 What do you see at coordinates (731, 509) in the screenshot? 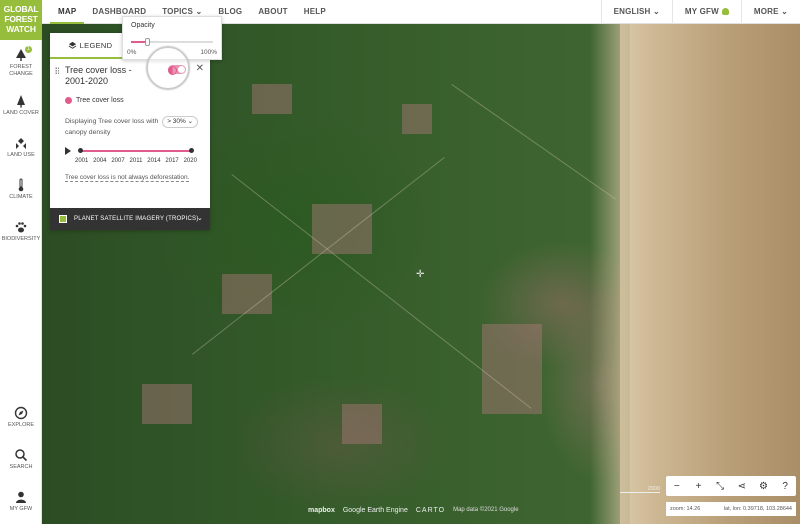
I see `map-coordinates: zoom: 14.26 lat, lon: 0.39718, 103.28644` at bounding box center [731, 509].